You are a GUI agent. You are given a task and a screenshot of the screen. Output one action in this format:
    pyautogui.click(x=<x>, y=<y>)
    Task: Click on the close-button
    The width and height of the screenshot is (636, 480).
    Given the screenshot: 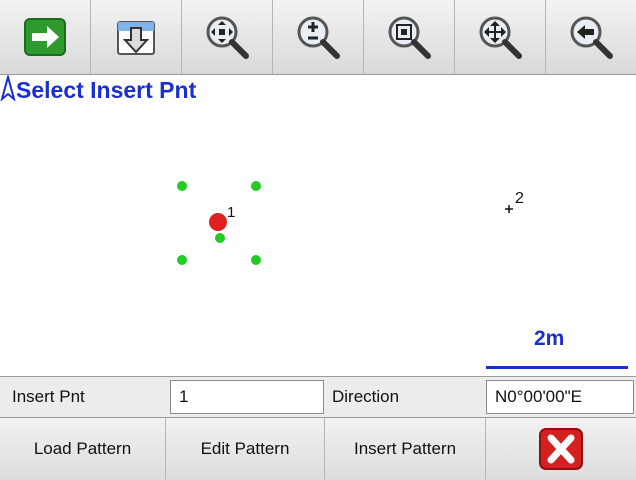 What is the action you would take?
    pyautogui.click(x=561, y=449)
    